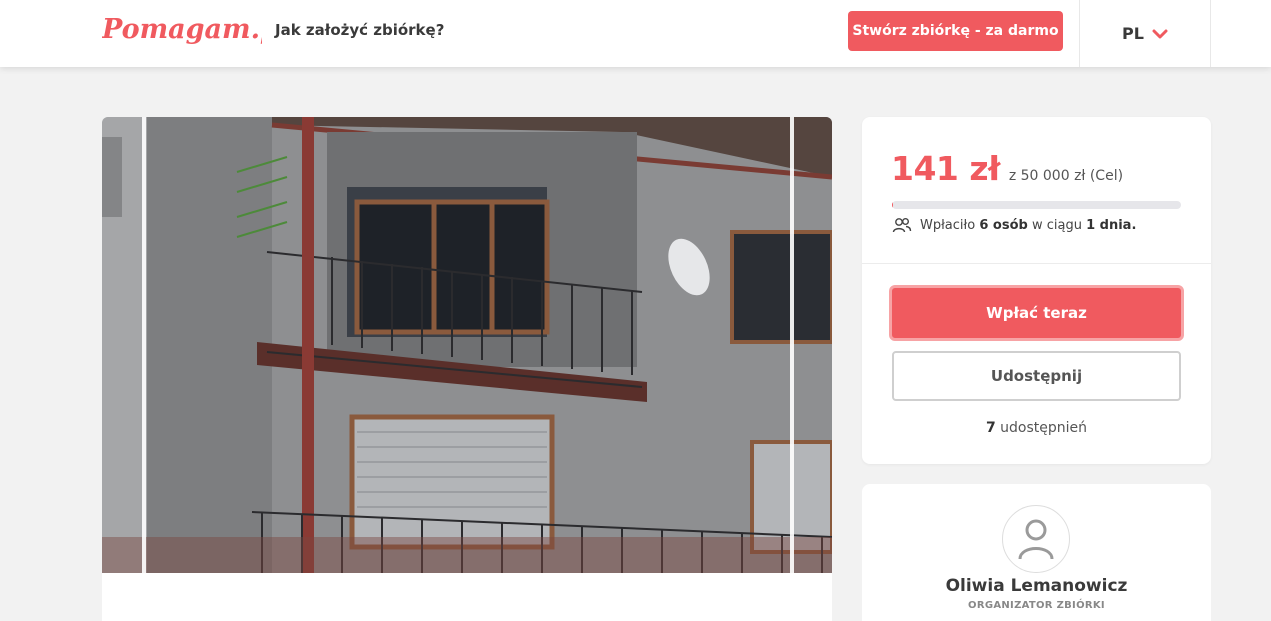  I want to click on donors-prefix: Wpłaciło, so click(948, 225).